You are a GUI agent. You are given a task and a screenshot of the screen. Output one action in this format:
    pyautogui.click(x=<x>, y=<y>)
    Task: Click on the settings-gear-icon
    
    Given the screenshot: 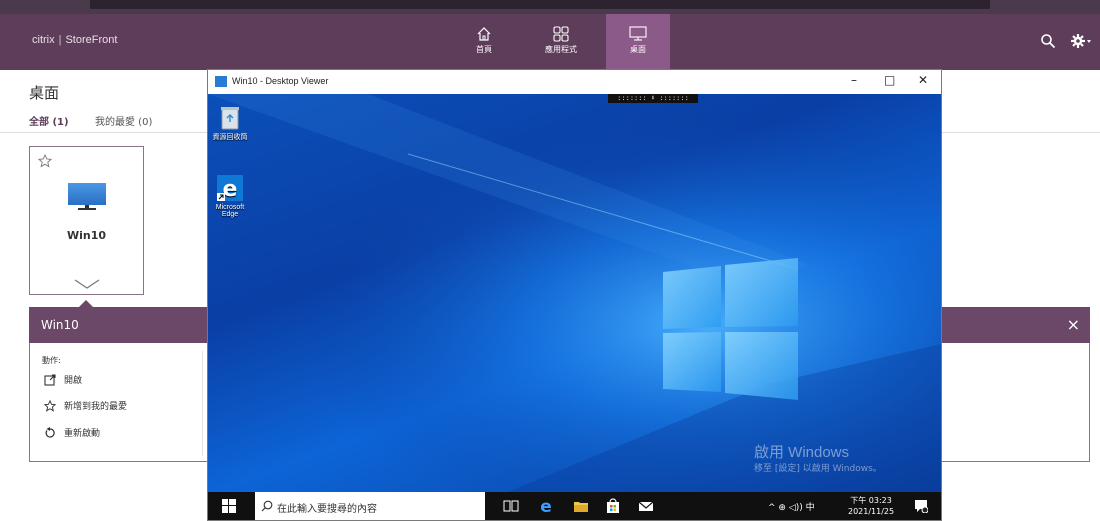 What is the action you would take?
    pyautogui.click(x=1081, y=43)
    